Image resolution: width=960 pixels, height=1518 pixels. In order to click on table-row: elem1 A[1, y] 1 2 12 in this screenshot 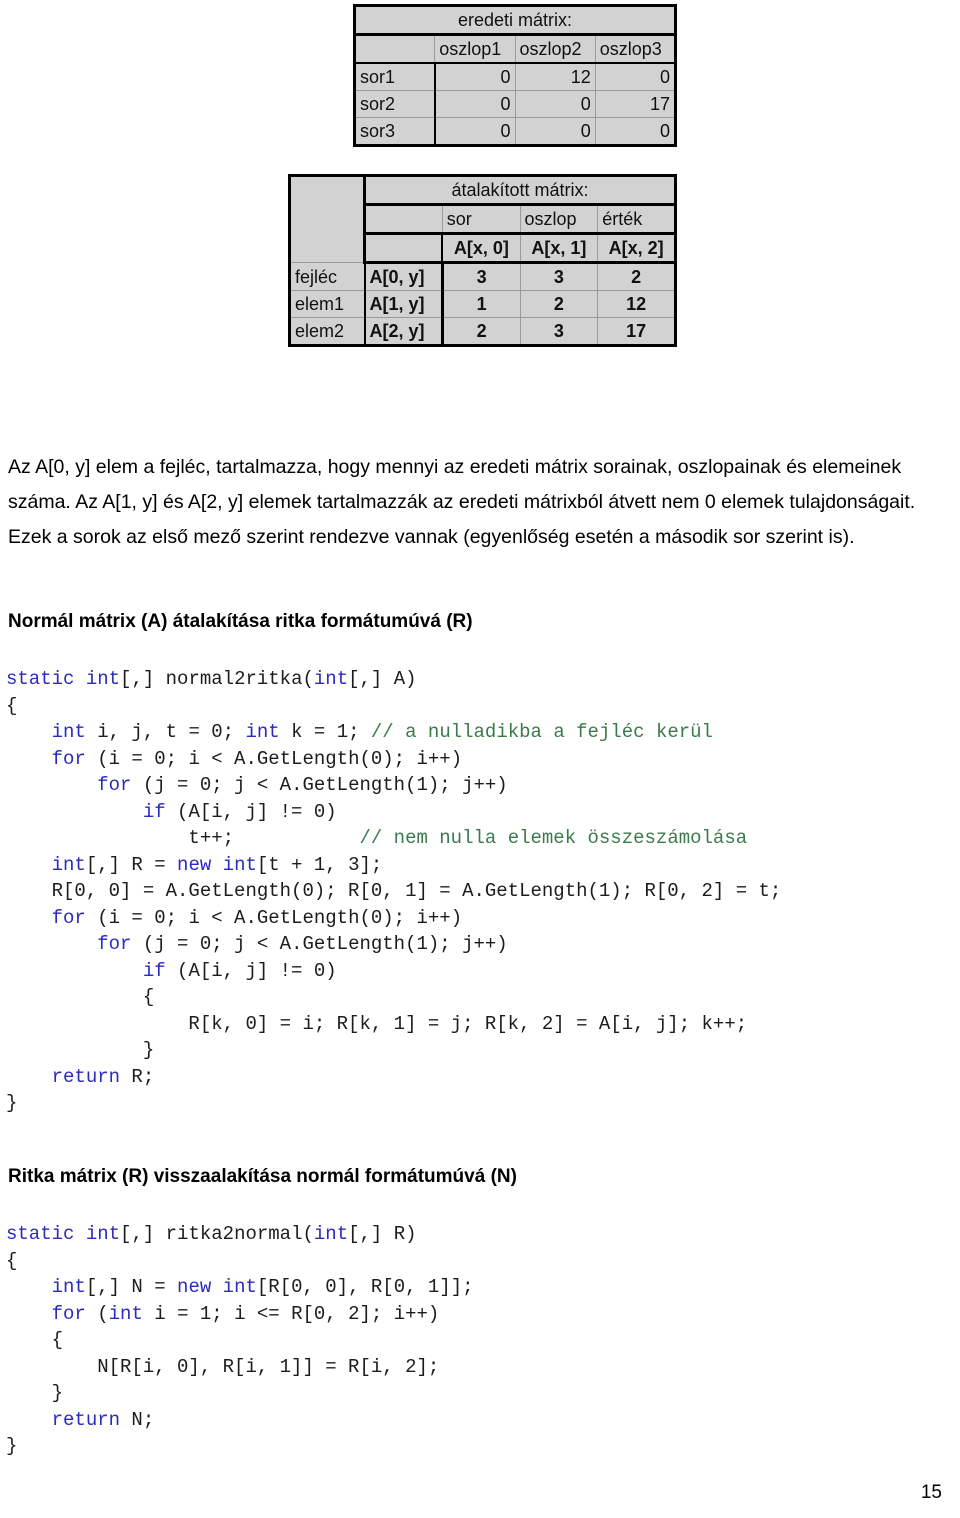, I will do `click(482, 304)`.